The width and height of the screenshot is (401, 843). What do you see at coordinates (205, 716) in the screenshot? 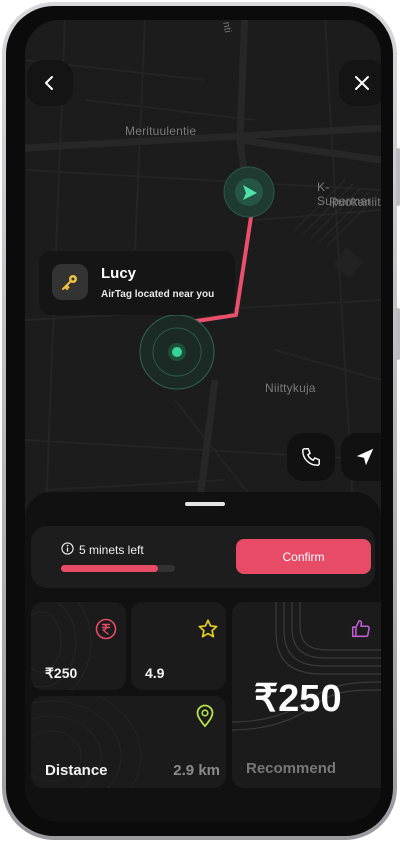
I see `location-pin-icon` at bounding box center [205, 716].